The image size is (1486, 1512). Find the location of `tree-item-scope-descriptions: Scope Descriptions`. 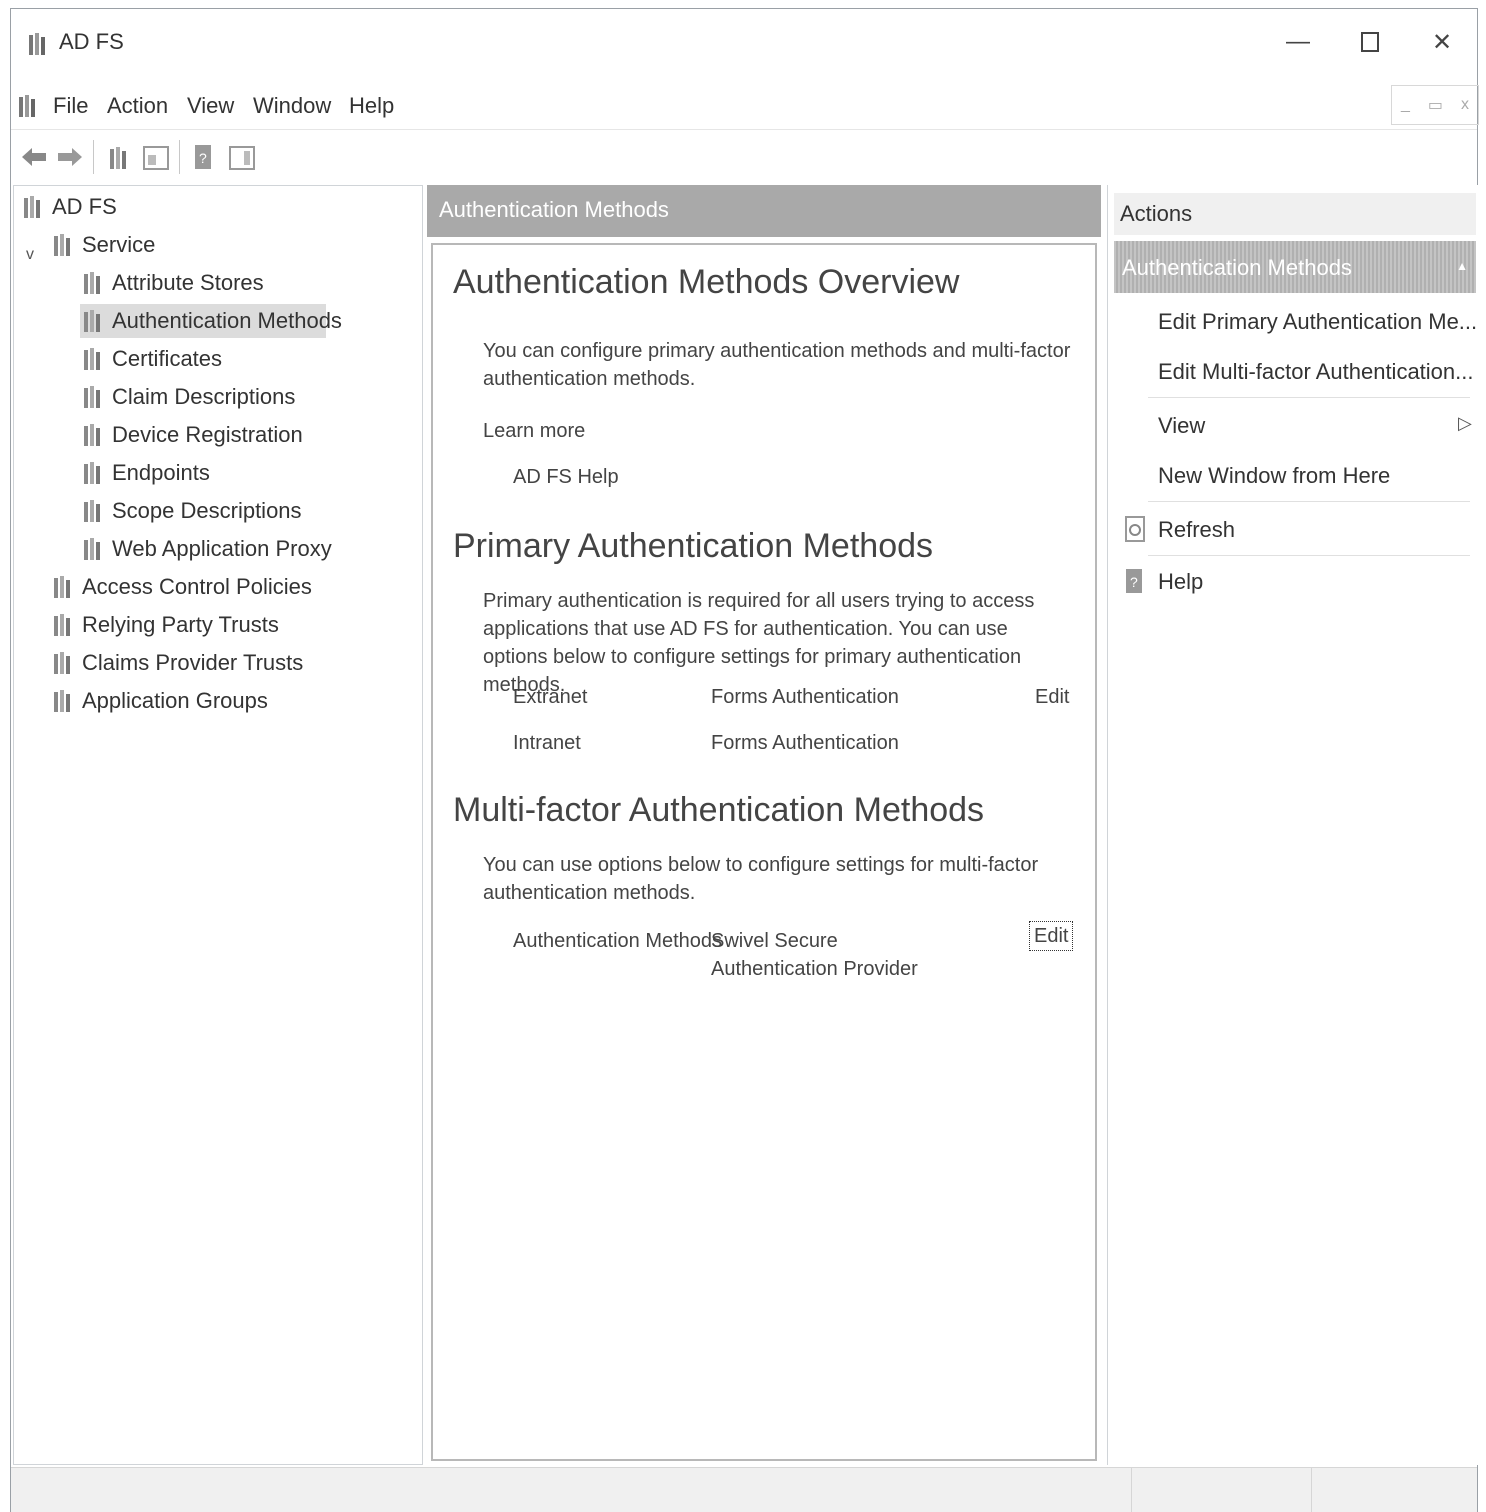

tree-item-scope-descriptions: Scope Descriptions is located at coordinates (192, 511).